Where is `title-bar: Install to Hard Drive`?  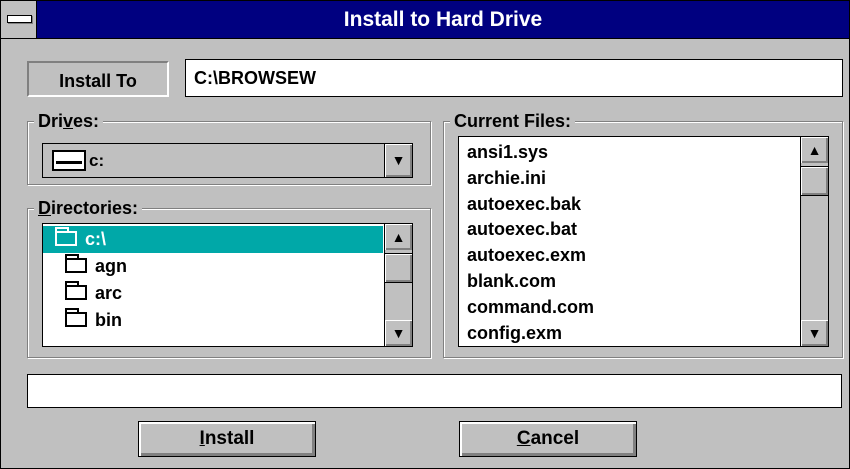
title-bar: Install to Hard Drive is located at coordinates (425, 20).